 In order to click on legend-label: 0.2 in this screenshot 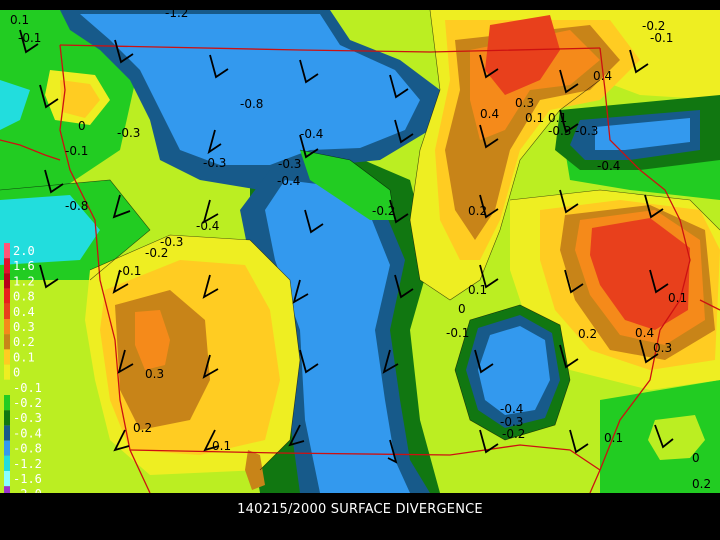, I will do `click(24, 342)`.